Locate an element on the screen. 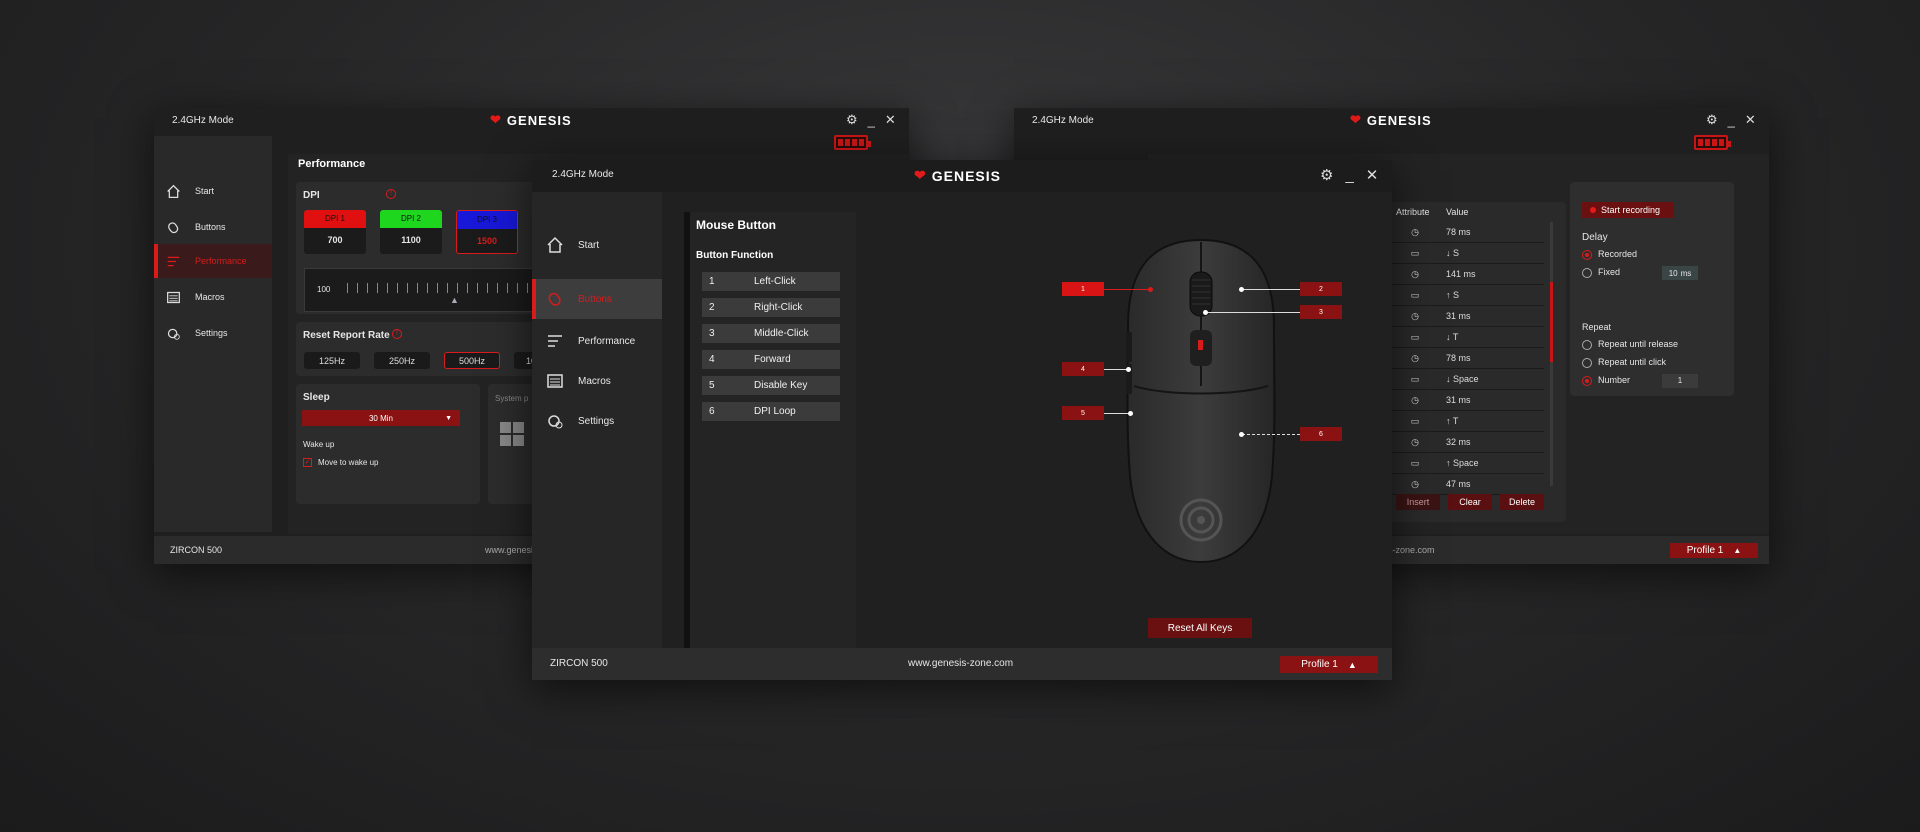 The width and height of the screenshot is (1920, 832). function-row-3: 3 Middle-Click is located at coordinates (771, 333).